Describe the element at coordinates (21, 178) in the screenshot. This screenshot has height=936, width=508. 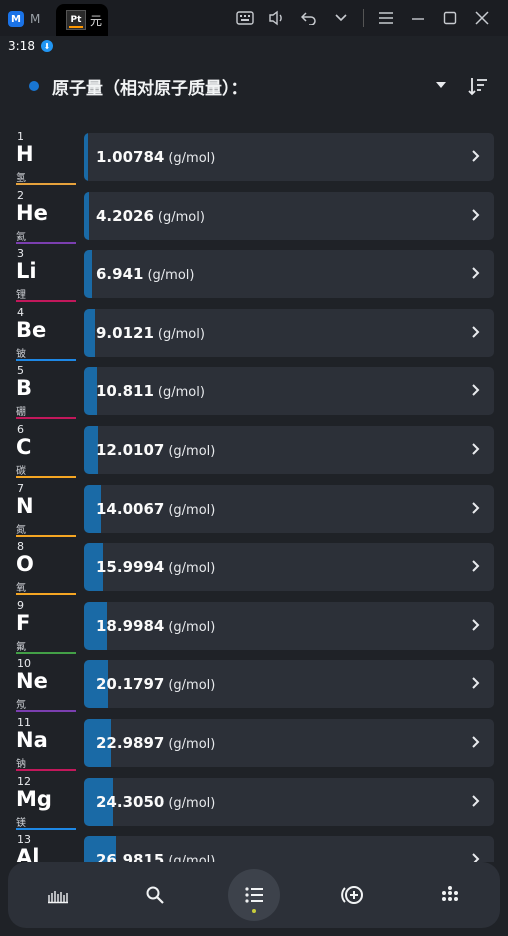
I see `element-name: 氢` at that location.